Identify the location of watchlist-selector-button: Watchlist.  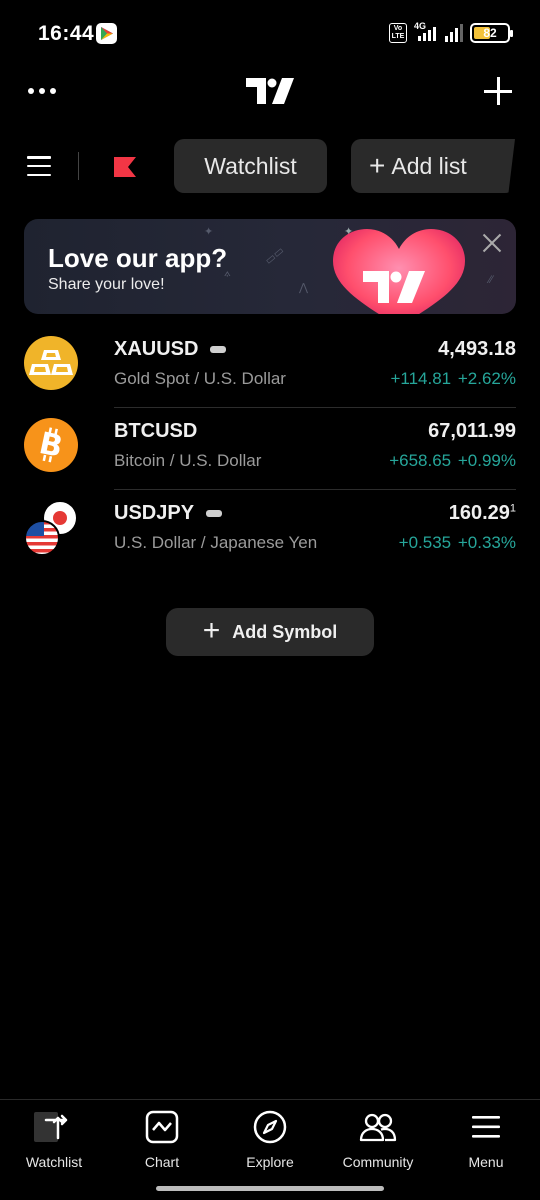
(250, 166).